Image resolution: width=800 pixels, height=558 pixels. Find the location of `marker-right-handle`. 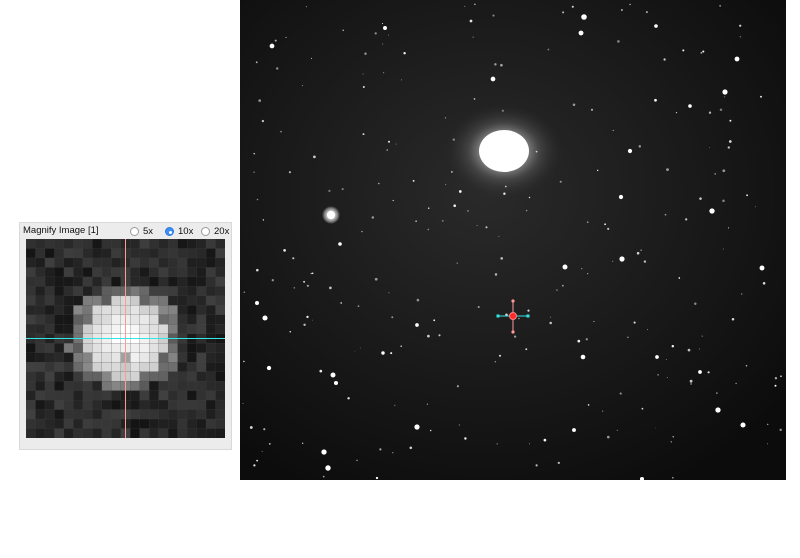

marker-right-handle is located at coordinates (528, 316).